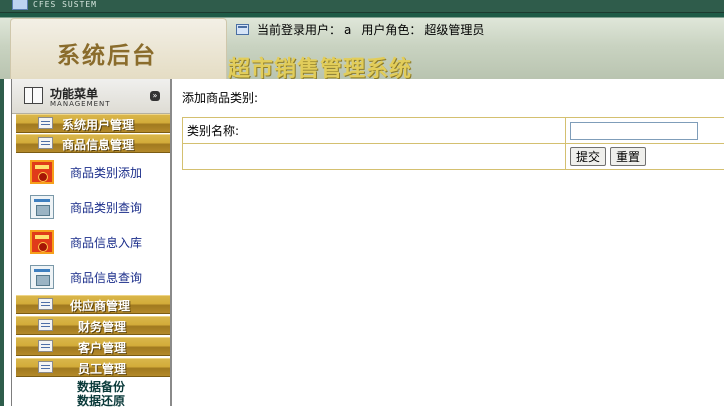  What do you see at coordinates (155, 96) in the screenshot?
I see `collapse-icon: »` at bounding box center [155, 96].